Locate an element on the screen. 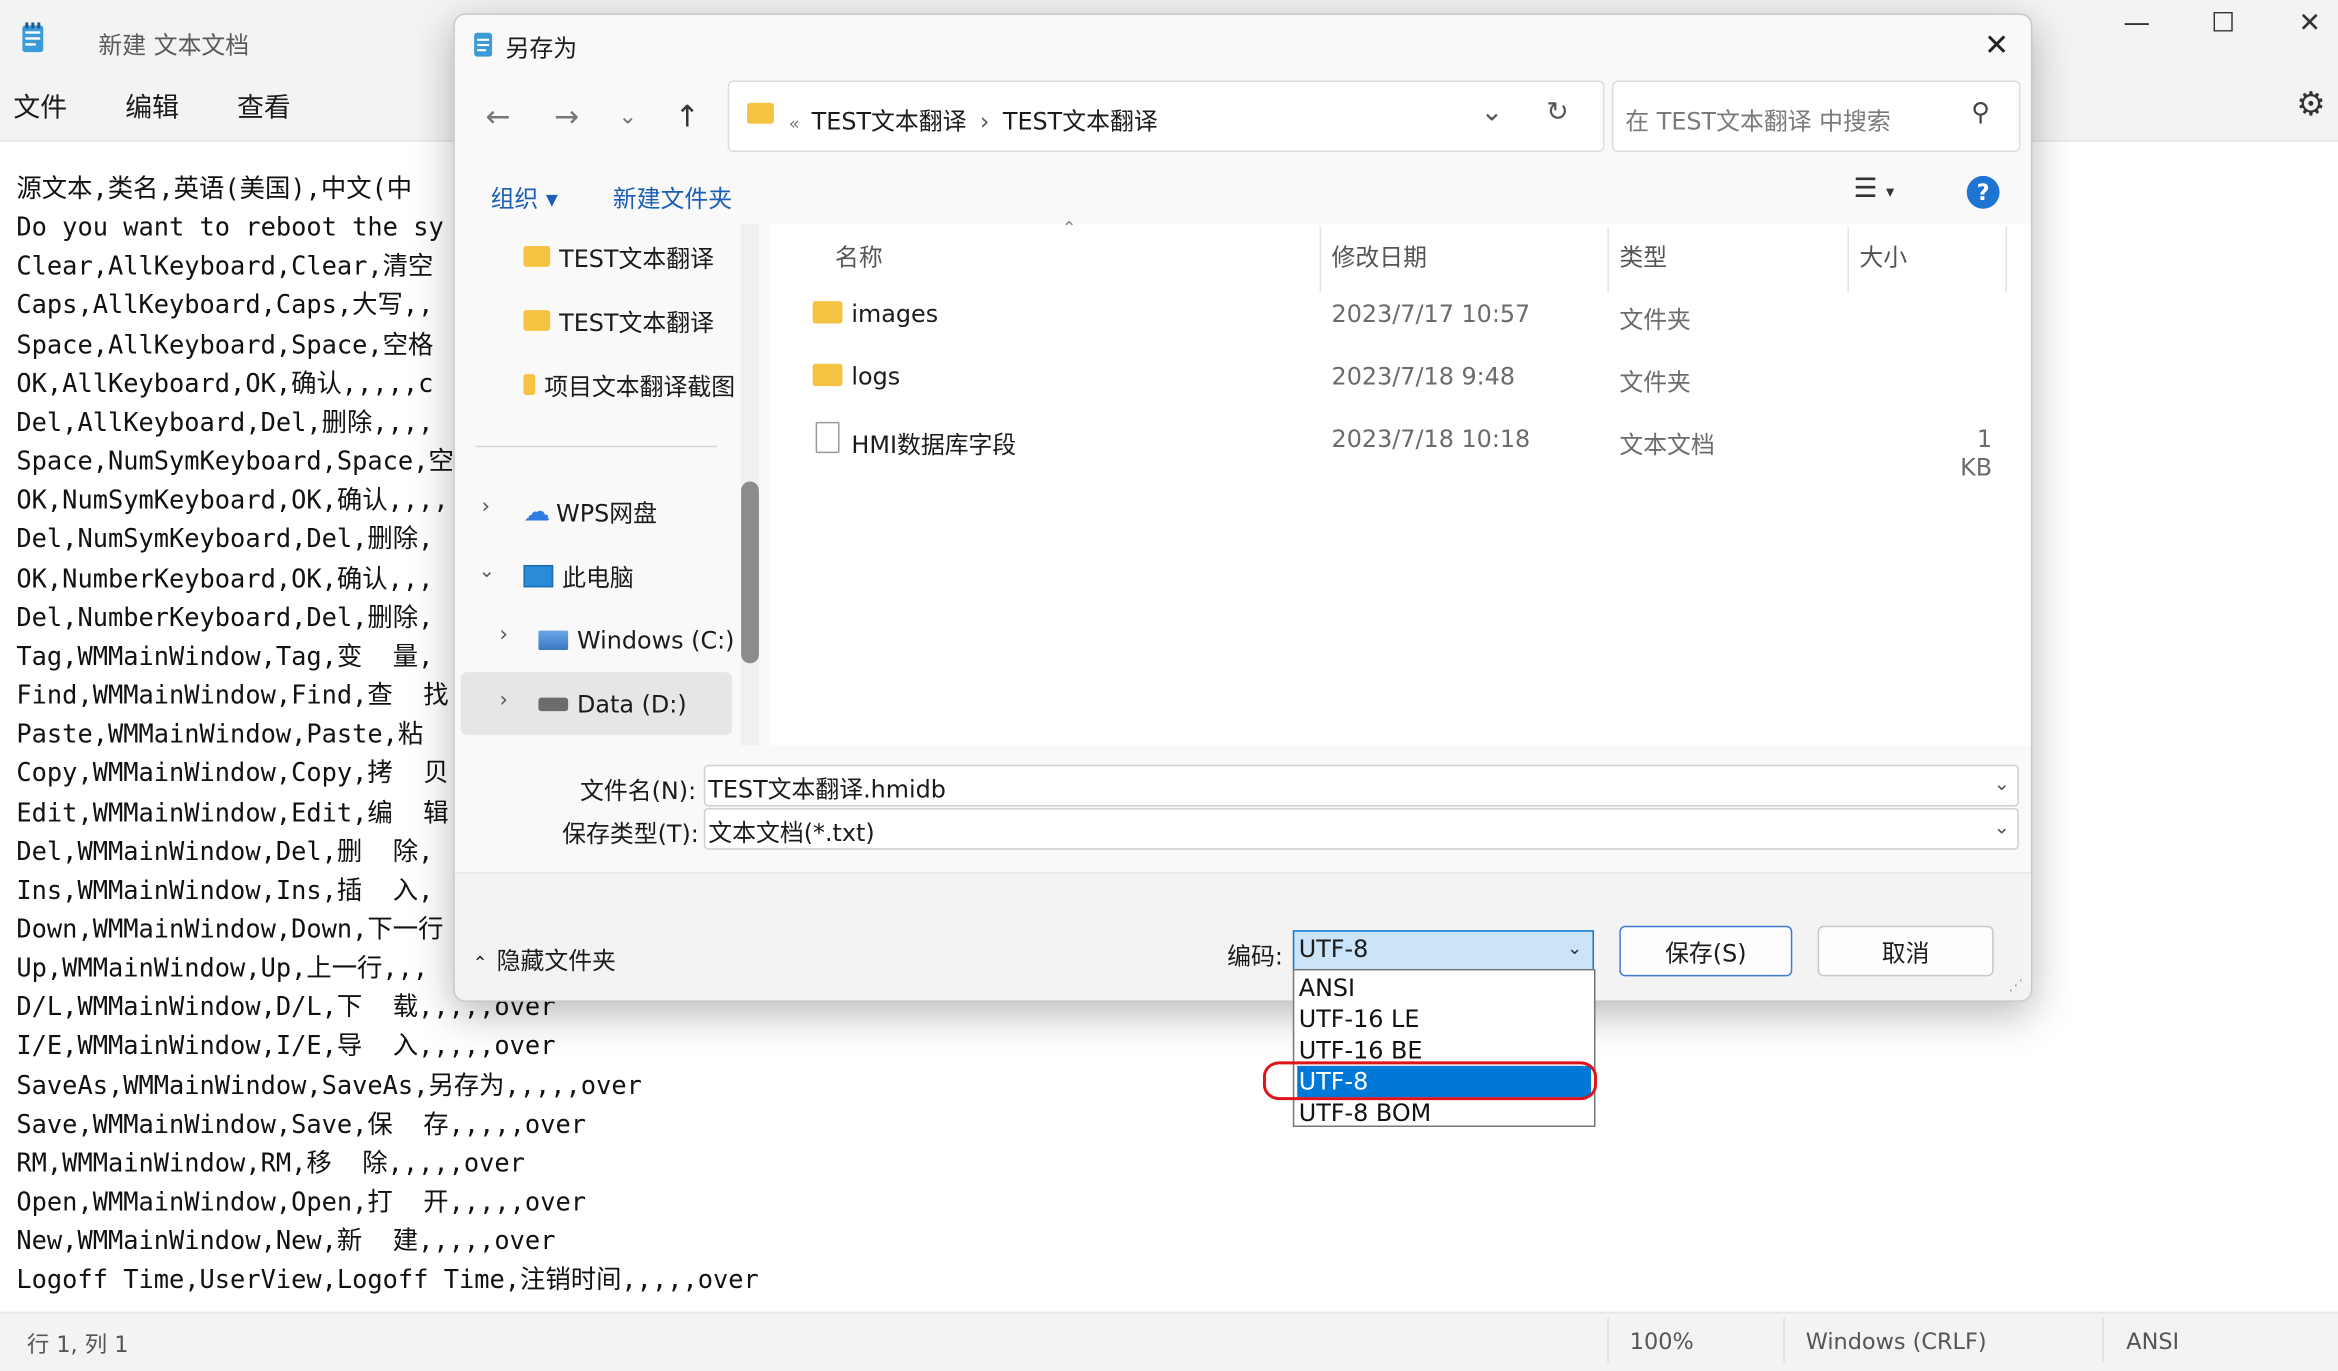 The image size is (2338, 1371). file-row: images 2023/7/17 10:57 文件夹 is located at coordinates (1386, 316).